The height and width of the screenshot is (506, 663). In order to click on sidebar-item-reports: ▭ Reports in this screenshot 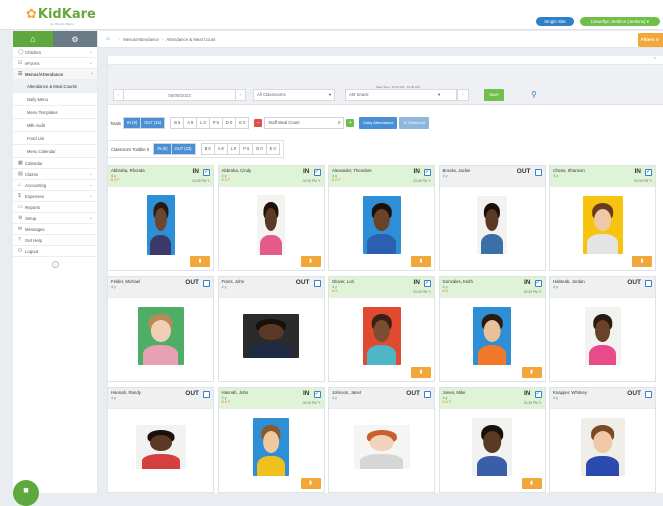, I will do `click(55, 207)`.